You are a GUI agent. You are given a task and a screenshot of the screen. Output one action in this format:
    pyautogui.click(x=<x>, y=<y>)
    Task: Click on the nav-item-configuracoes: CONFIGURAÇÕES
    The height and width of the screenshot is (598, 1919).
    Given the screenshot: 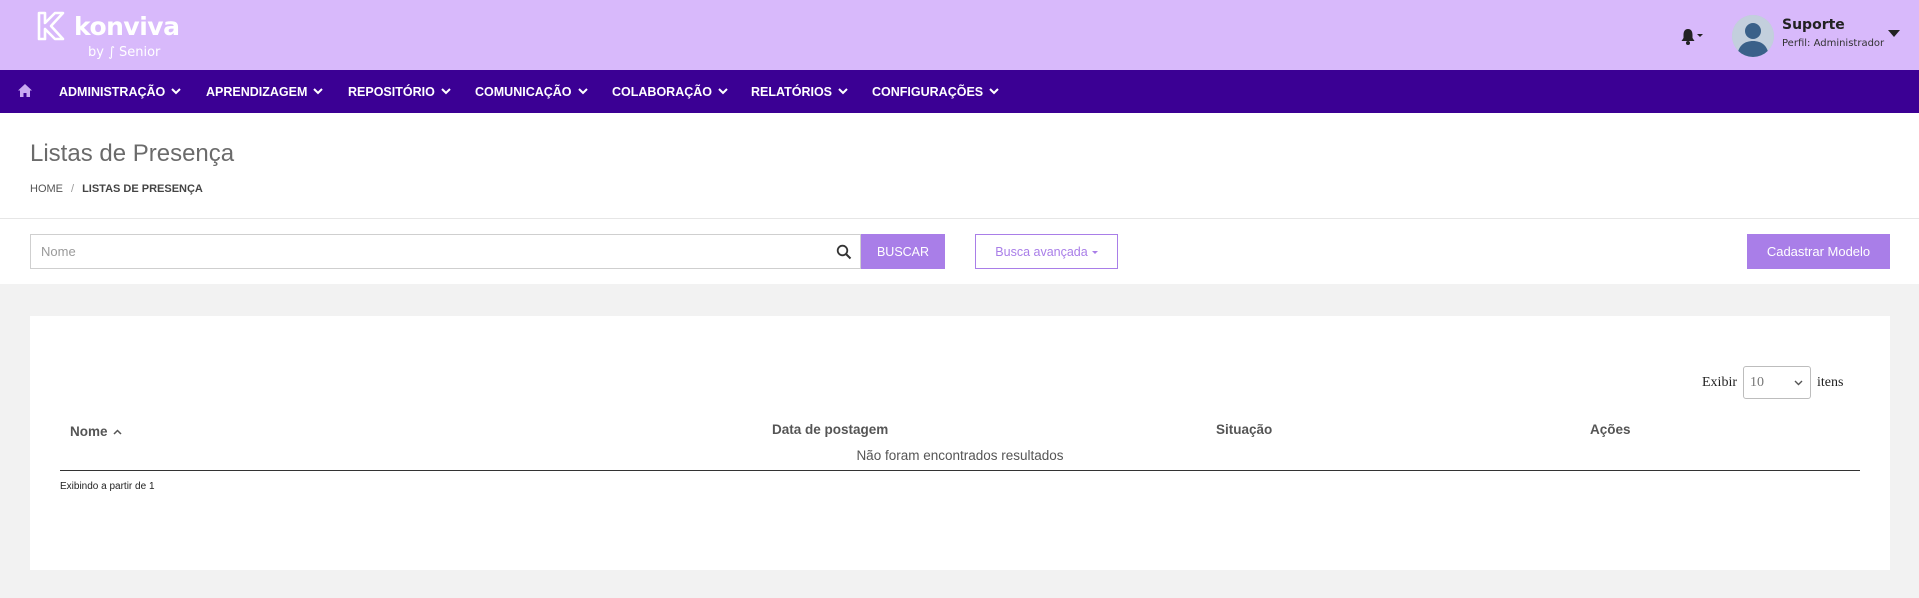 What is the action you would take?
    pyautogui.click(x=935, y=91)
    